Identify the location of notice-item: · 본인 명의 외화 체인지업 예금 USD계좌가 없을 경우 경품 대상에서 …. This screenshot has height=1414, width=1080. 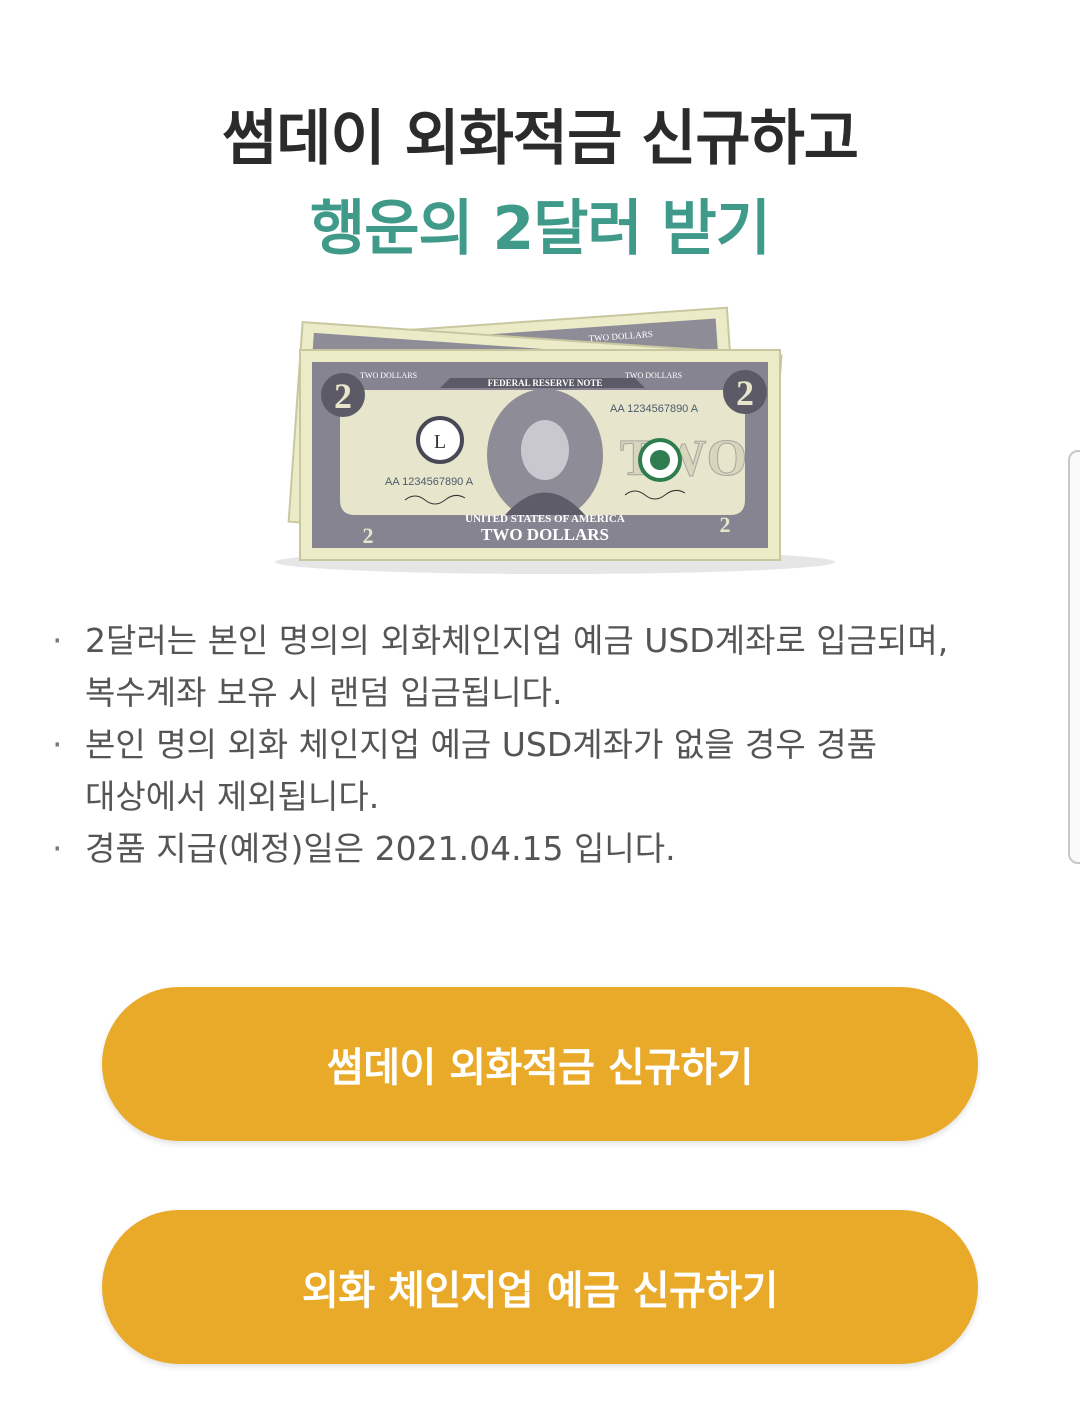
(540, 771).